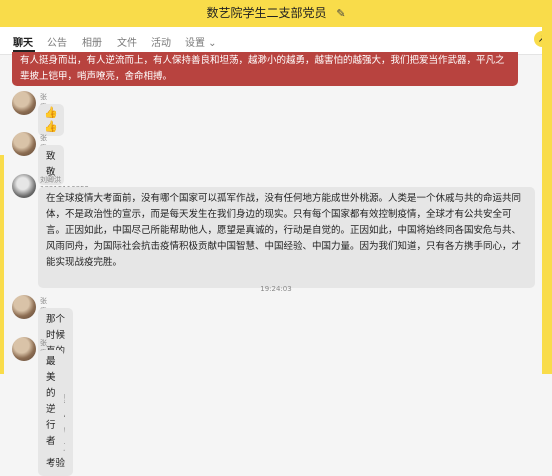 Image resolution: width=552 pixels, height=476 pixels. I want to click on window-title-bar: 数艺院学生二支部党员 ✎, so click(276, 13).